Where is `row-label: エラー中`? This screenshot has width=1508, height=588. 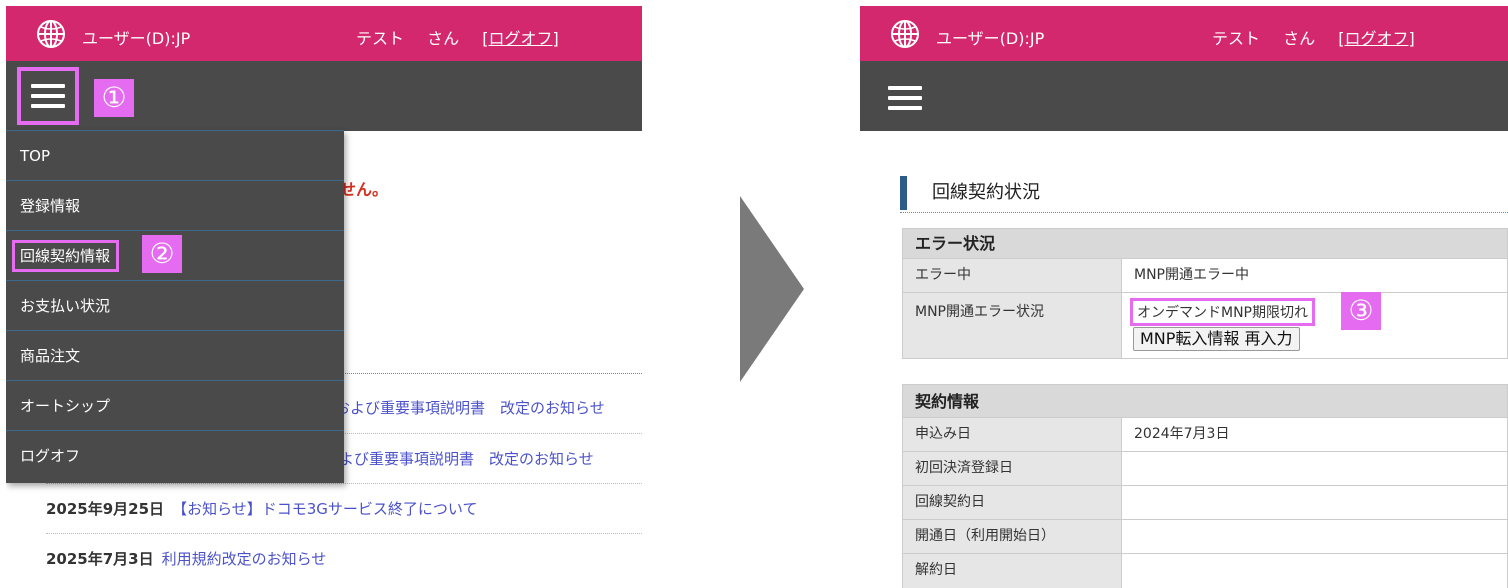
row-label: エラー中 is located at coordinates (943, 275).